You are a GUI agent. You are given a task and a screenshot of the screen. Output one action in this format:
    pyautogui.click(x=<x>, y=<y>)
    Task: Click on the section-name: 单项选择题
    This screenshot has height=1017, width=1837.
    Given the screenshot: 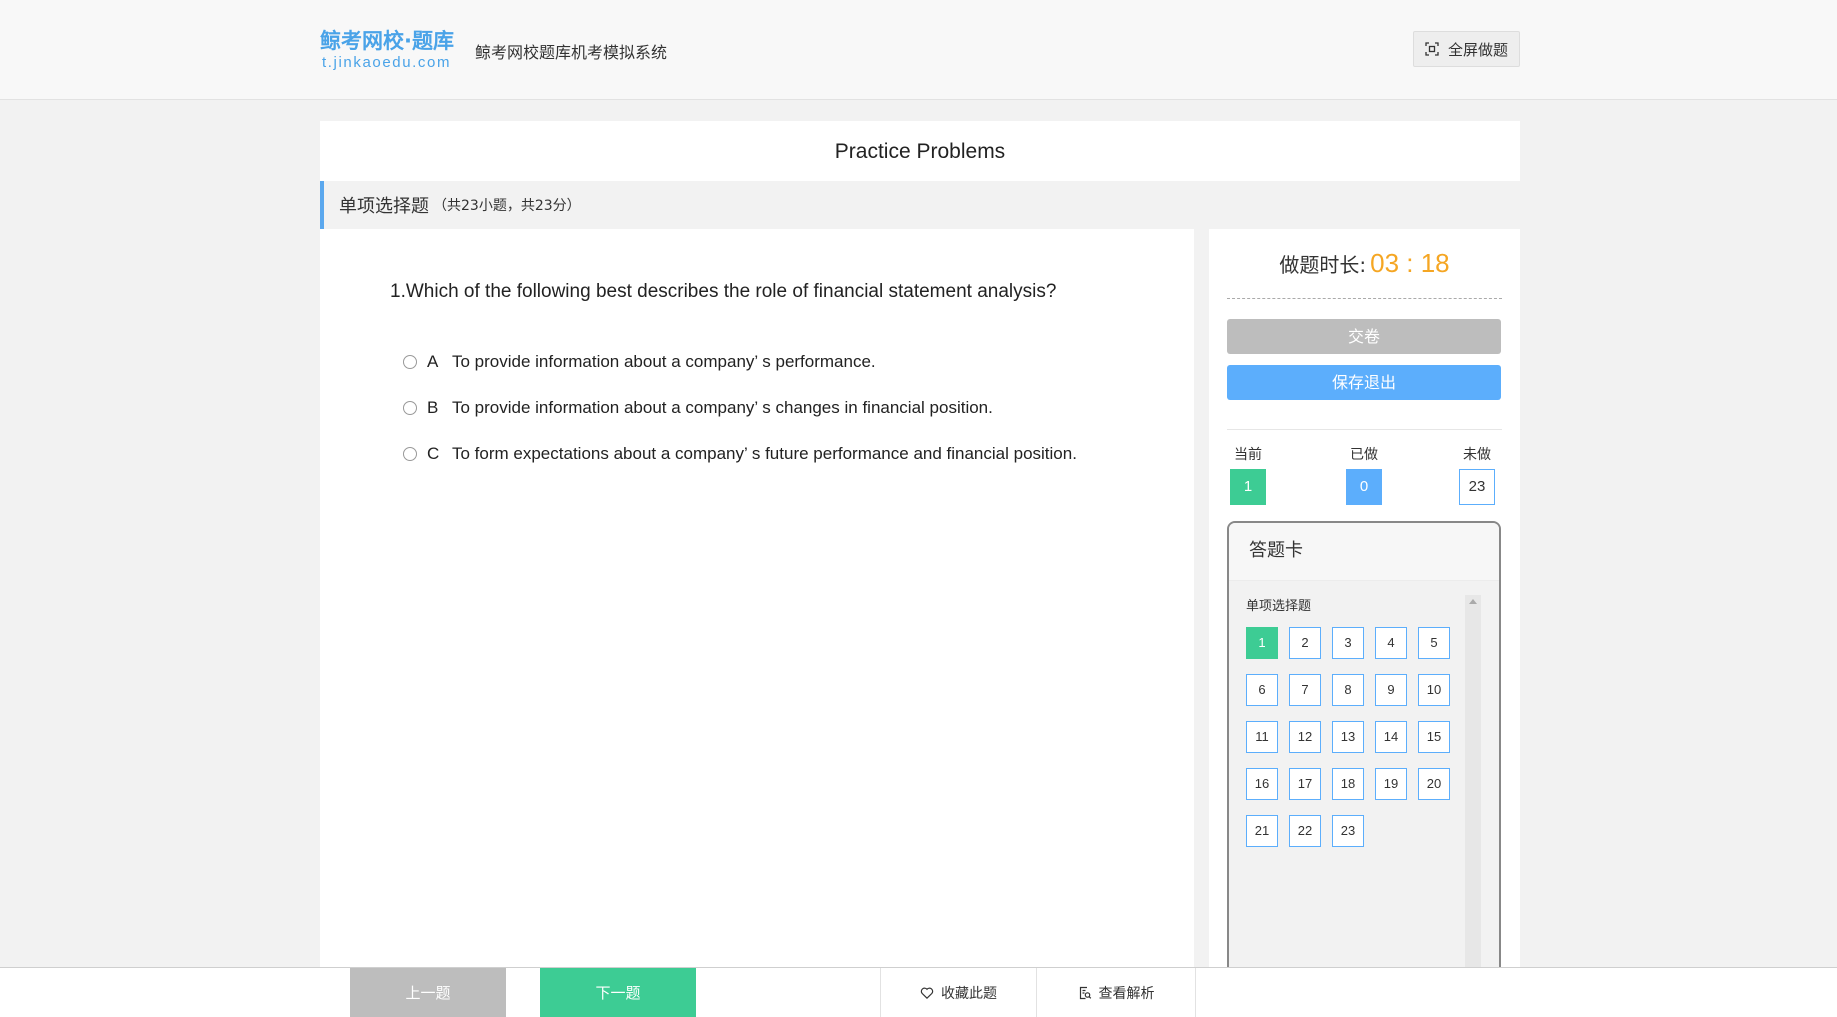 What is the action you would take?
    pyautogui.click(x=384, y=206)
    